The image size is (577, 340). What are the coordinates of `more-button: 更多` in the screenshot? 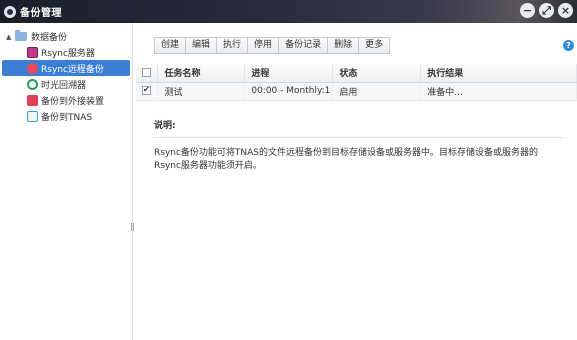 It's located at (374, 45).